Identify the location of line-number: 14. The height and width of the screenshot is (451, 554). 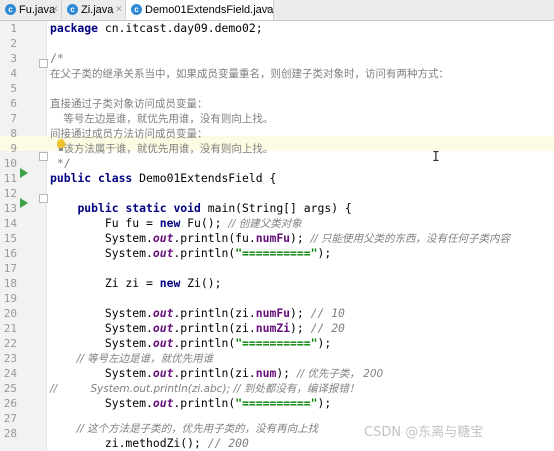
(10, 223).